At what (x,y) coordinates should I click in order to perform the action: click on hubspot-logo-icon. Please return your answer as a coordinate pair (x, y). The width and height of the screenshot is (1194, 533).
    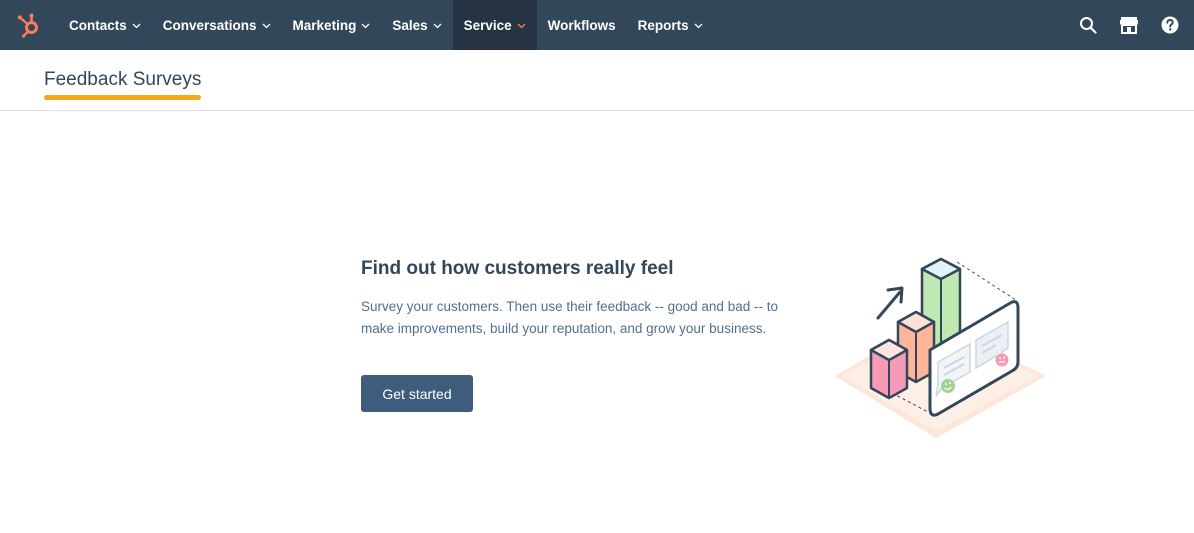
    Looking at the image, I should click on (29, 25).